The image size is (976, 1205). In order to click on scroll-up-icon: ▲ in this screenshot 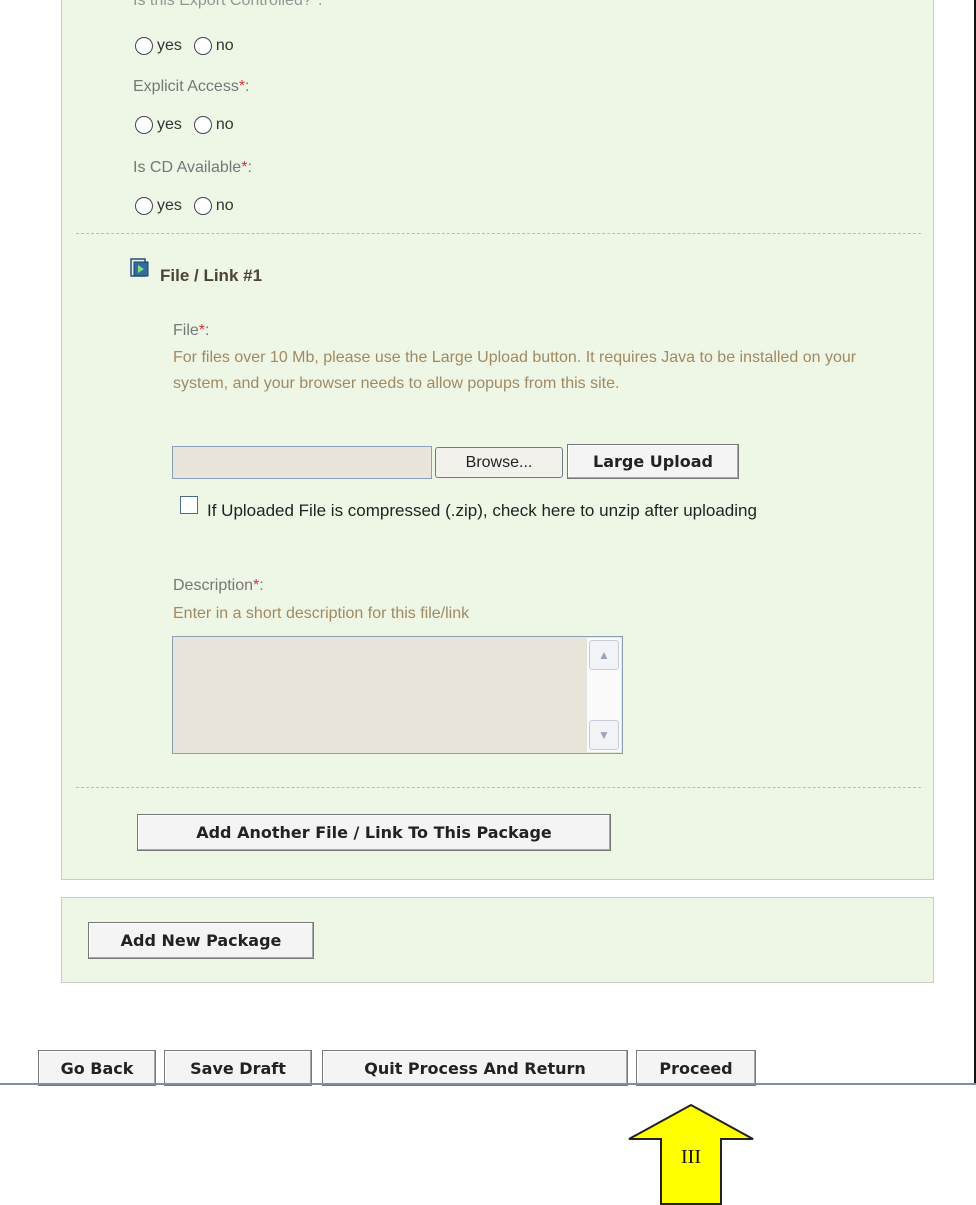, I will do `click(604, 655)`.